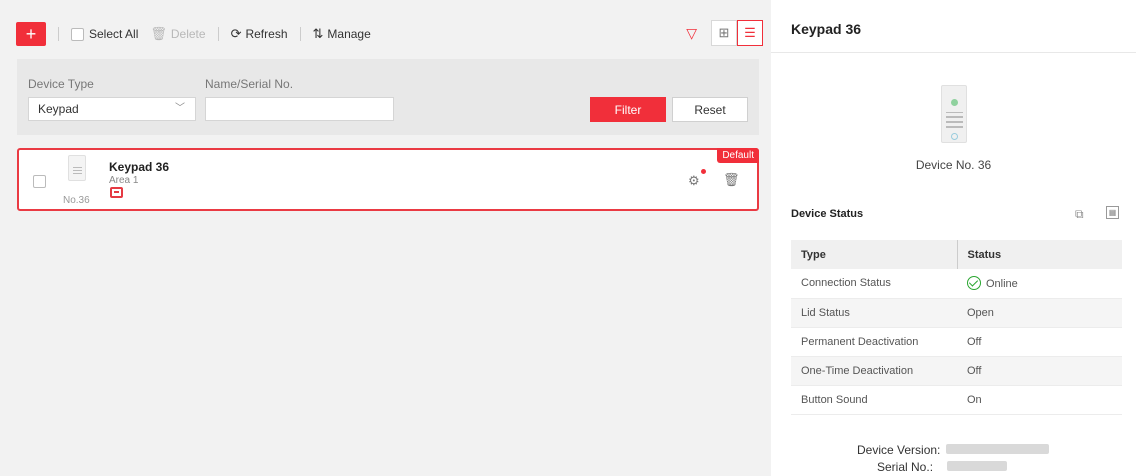 The height and width of the screenshot is (476, 1136). What do you see at coordinates (874, 254) in the screenshot?
I see `header-type: Type` at bounding box center [874, 254].